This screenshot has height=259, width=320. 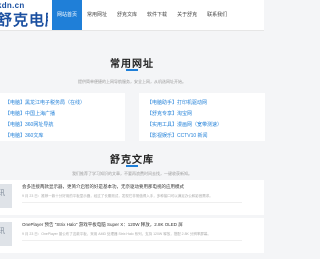 I want to click on nav-about: 关于舒克, so click(x=187, y=15).